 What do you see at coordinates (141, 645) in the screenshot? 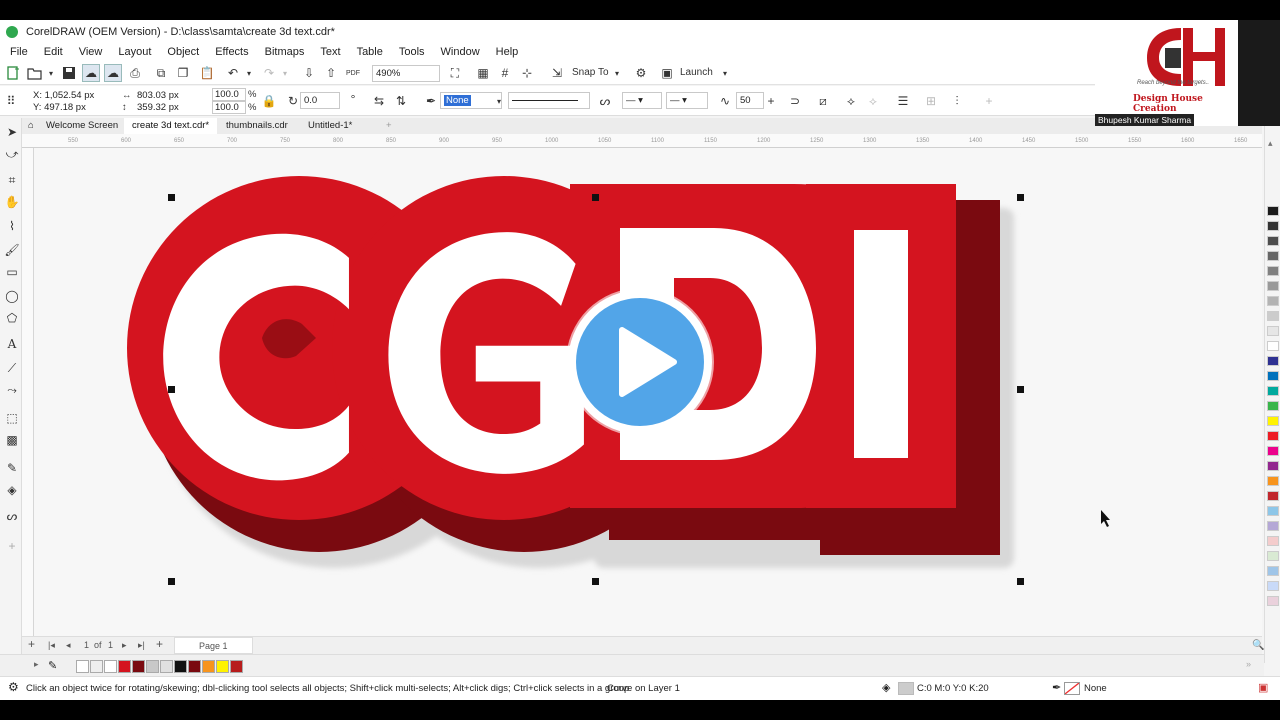
I see `last-page-icon: ▸|` at bounding box center [141, 645].